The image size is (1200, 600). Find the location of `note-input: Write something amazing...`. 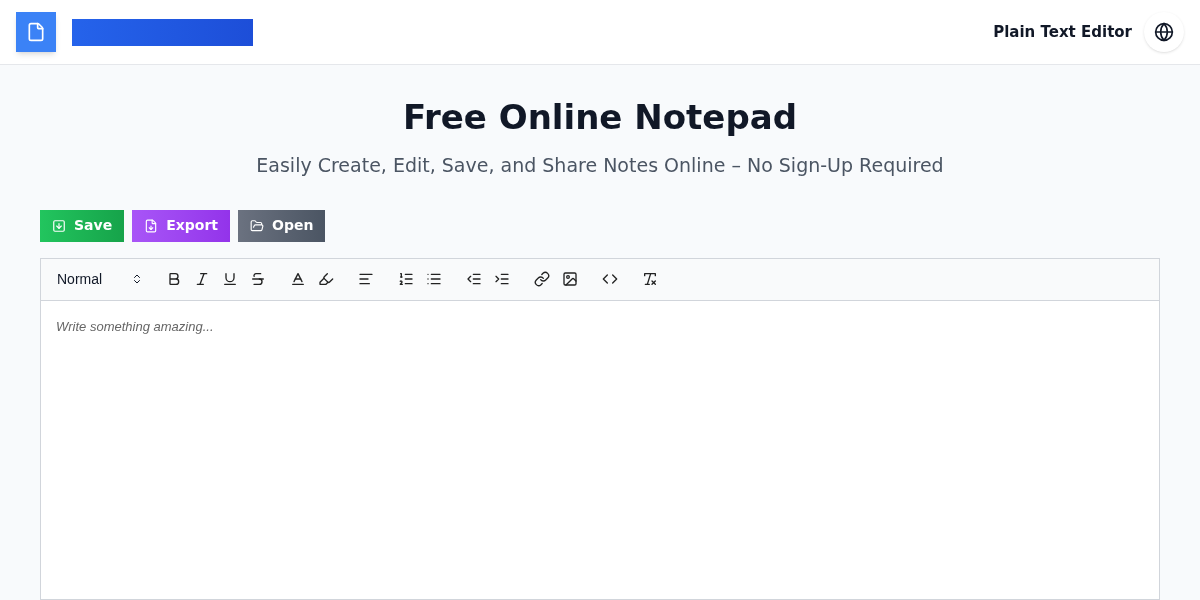

note-input: Write something amazing... is located at coordinates (600, 326).